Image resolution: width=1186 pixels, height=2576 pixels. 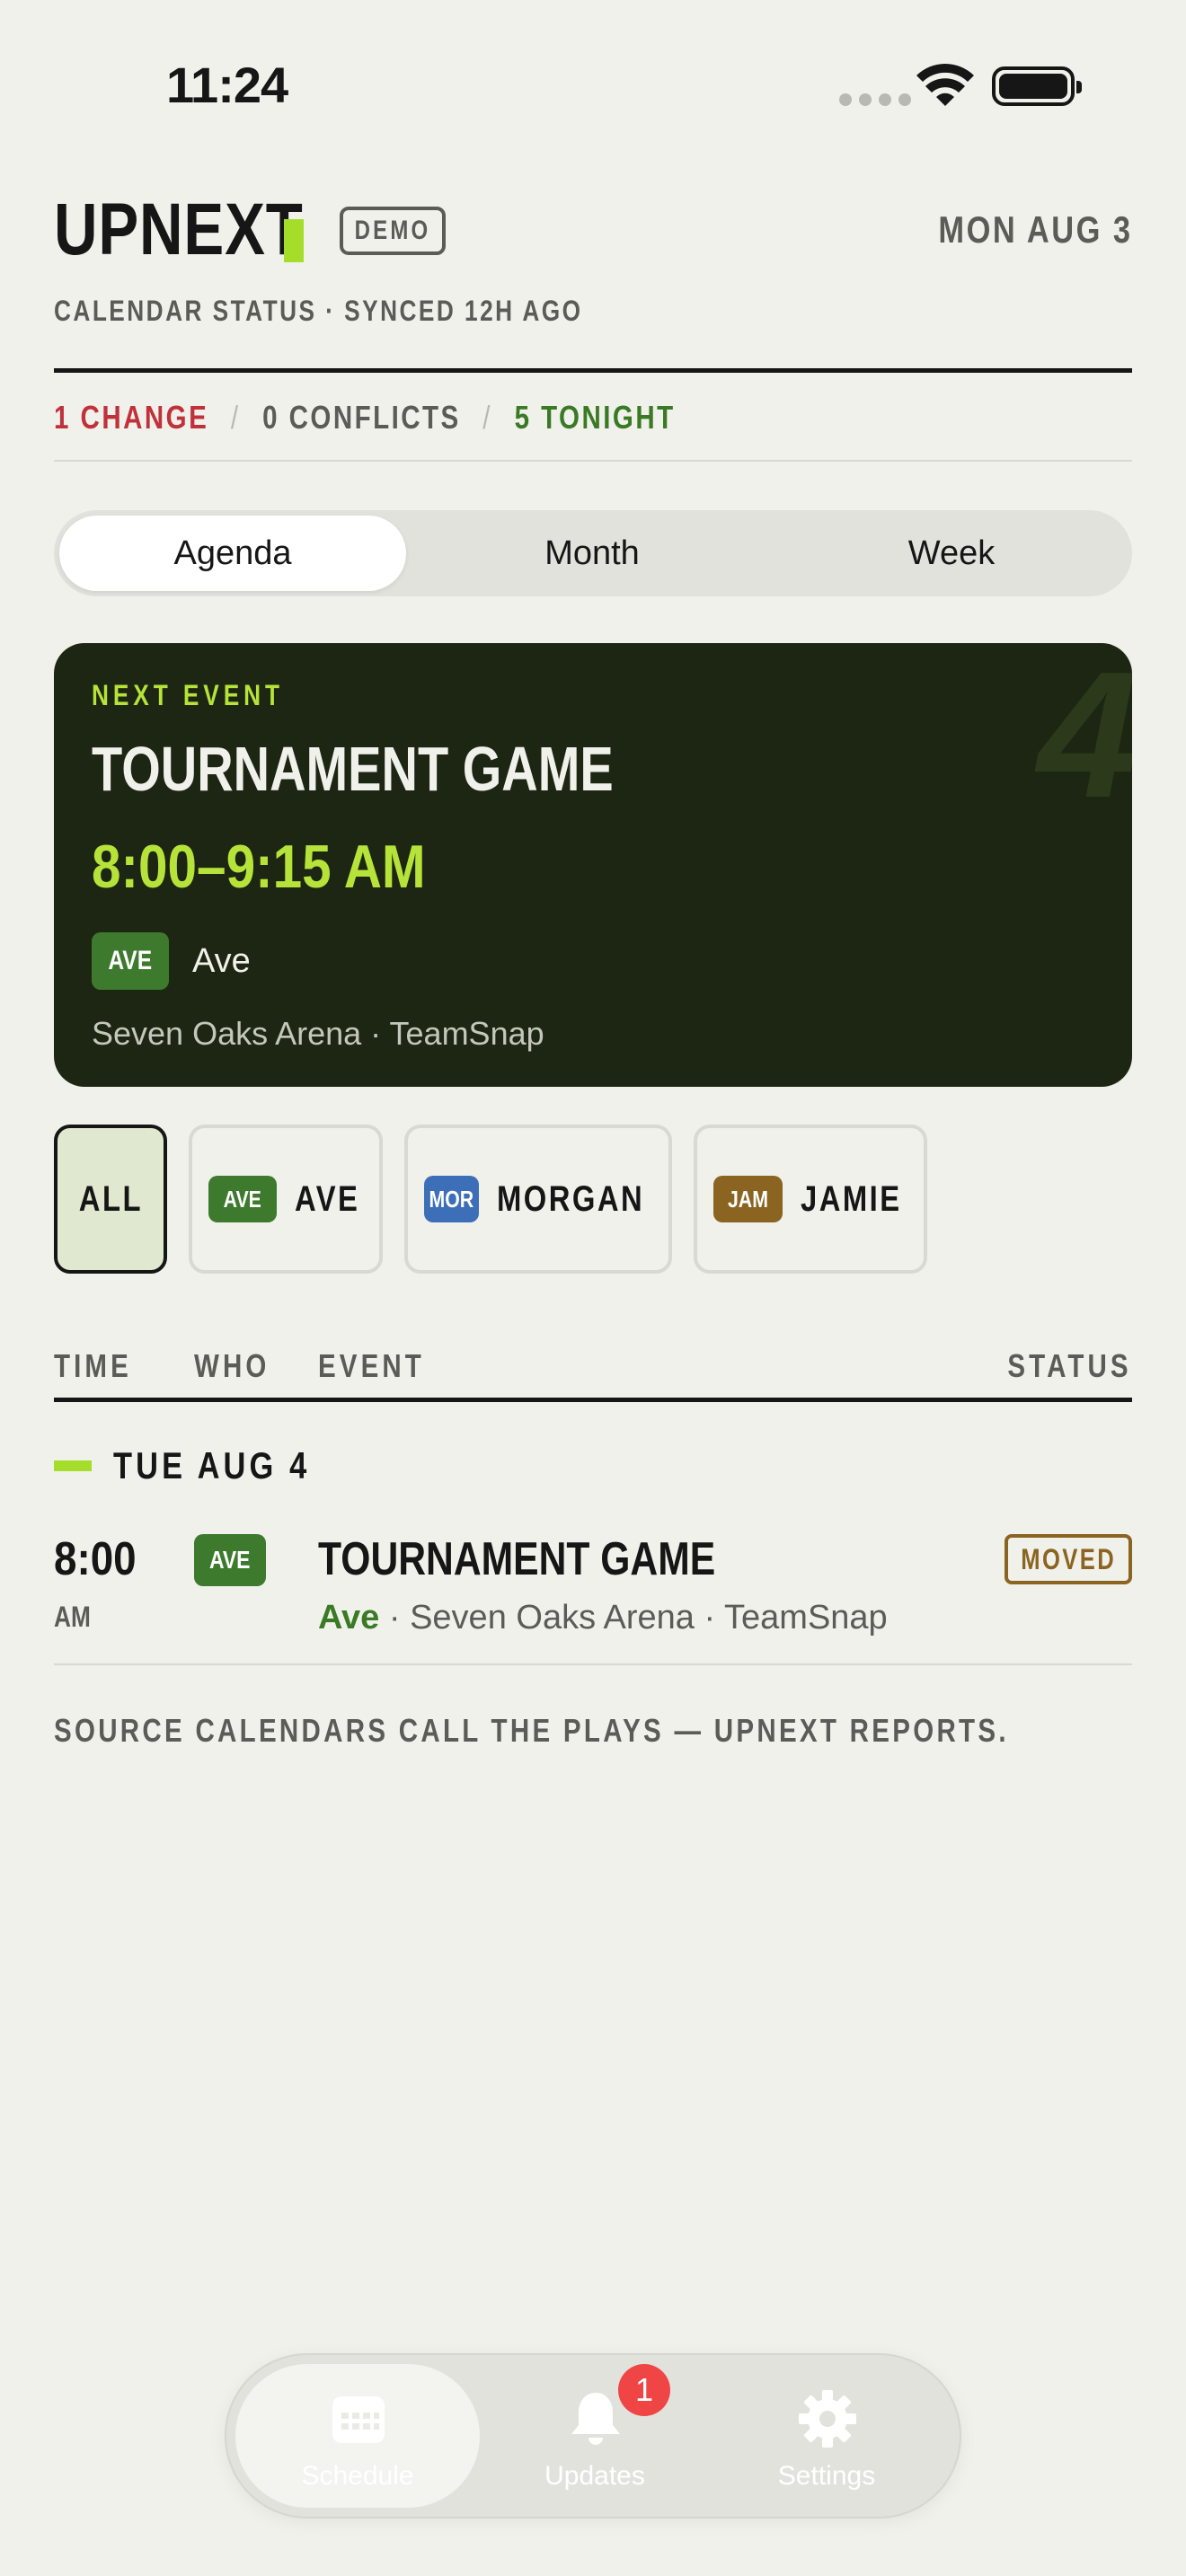 I want to click on filter-morgan: MOR MORGAN, so click(x=538, y=1199).